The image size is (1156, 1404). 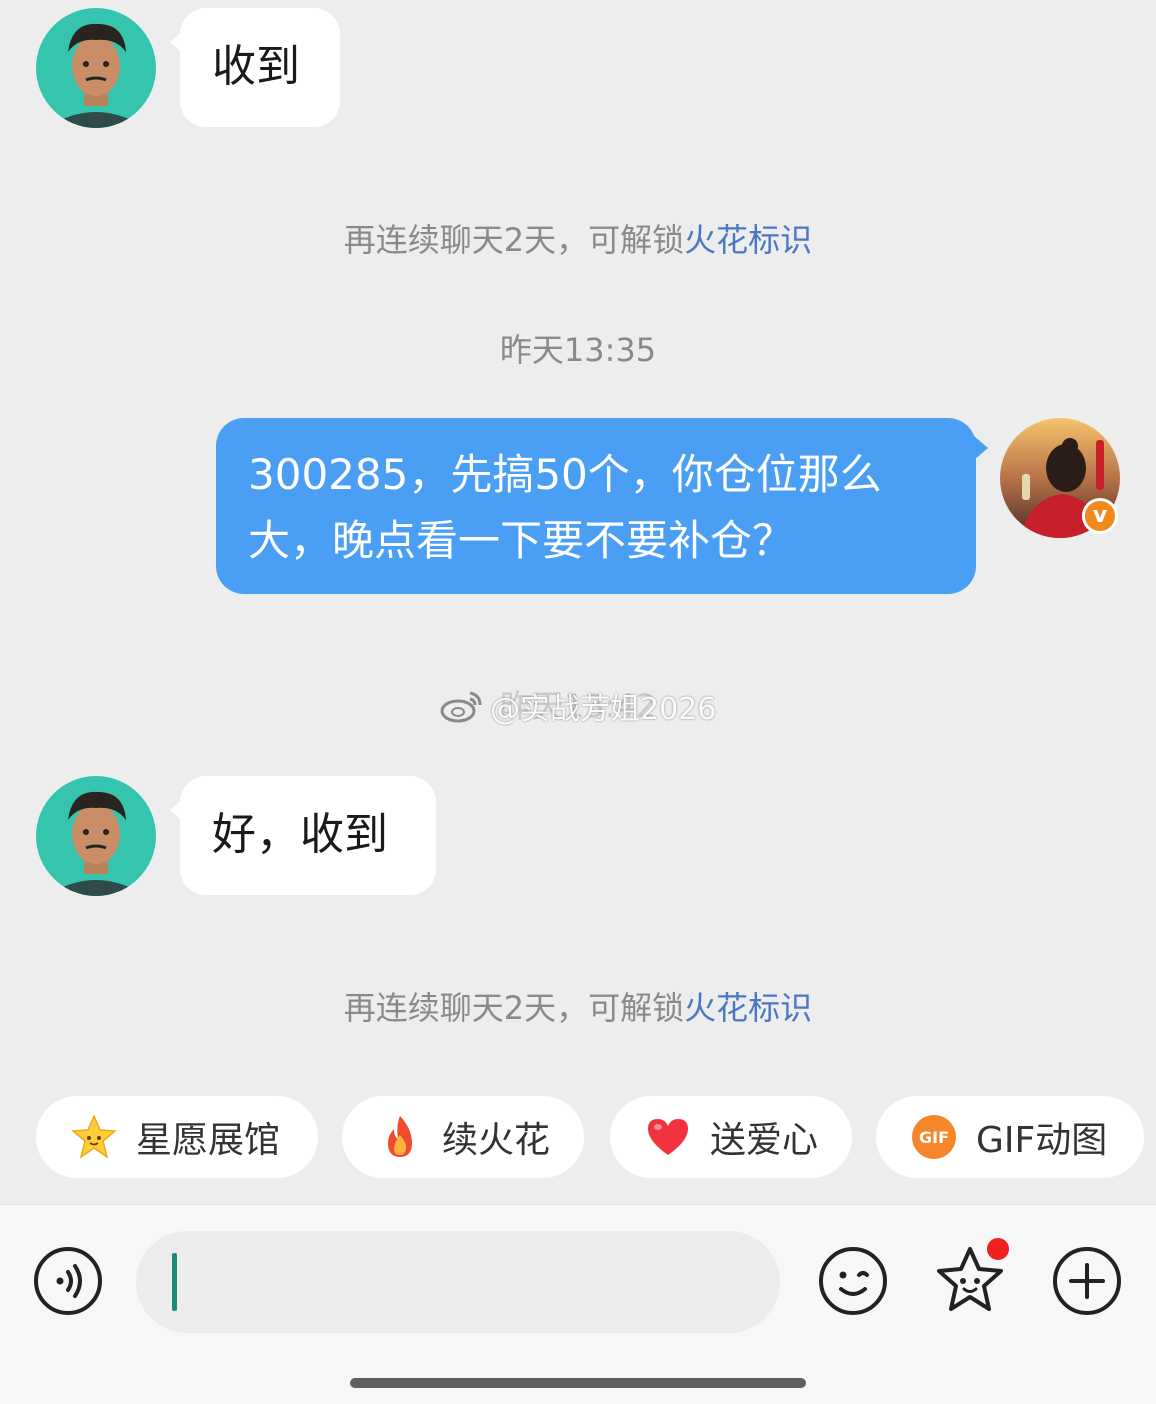 What do you see at coordinates (400, 1136) in the screenshot?
I see `flame-icon` at bounding box center [400, 1136].